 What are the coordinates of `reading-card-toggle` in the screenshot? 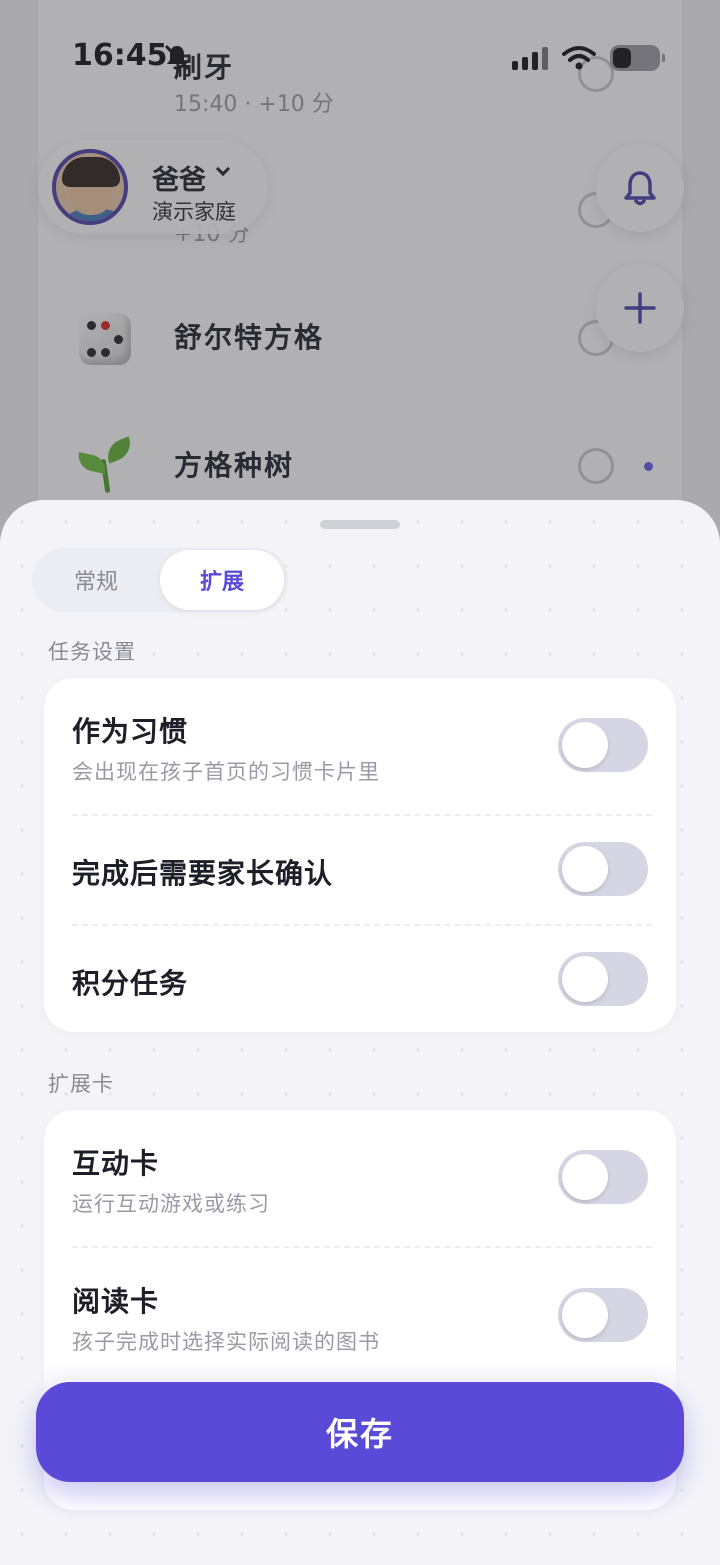 It's located at (603, 1315).